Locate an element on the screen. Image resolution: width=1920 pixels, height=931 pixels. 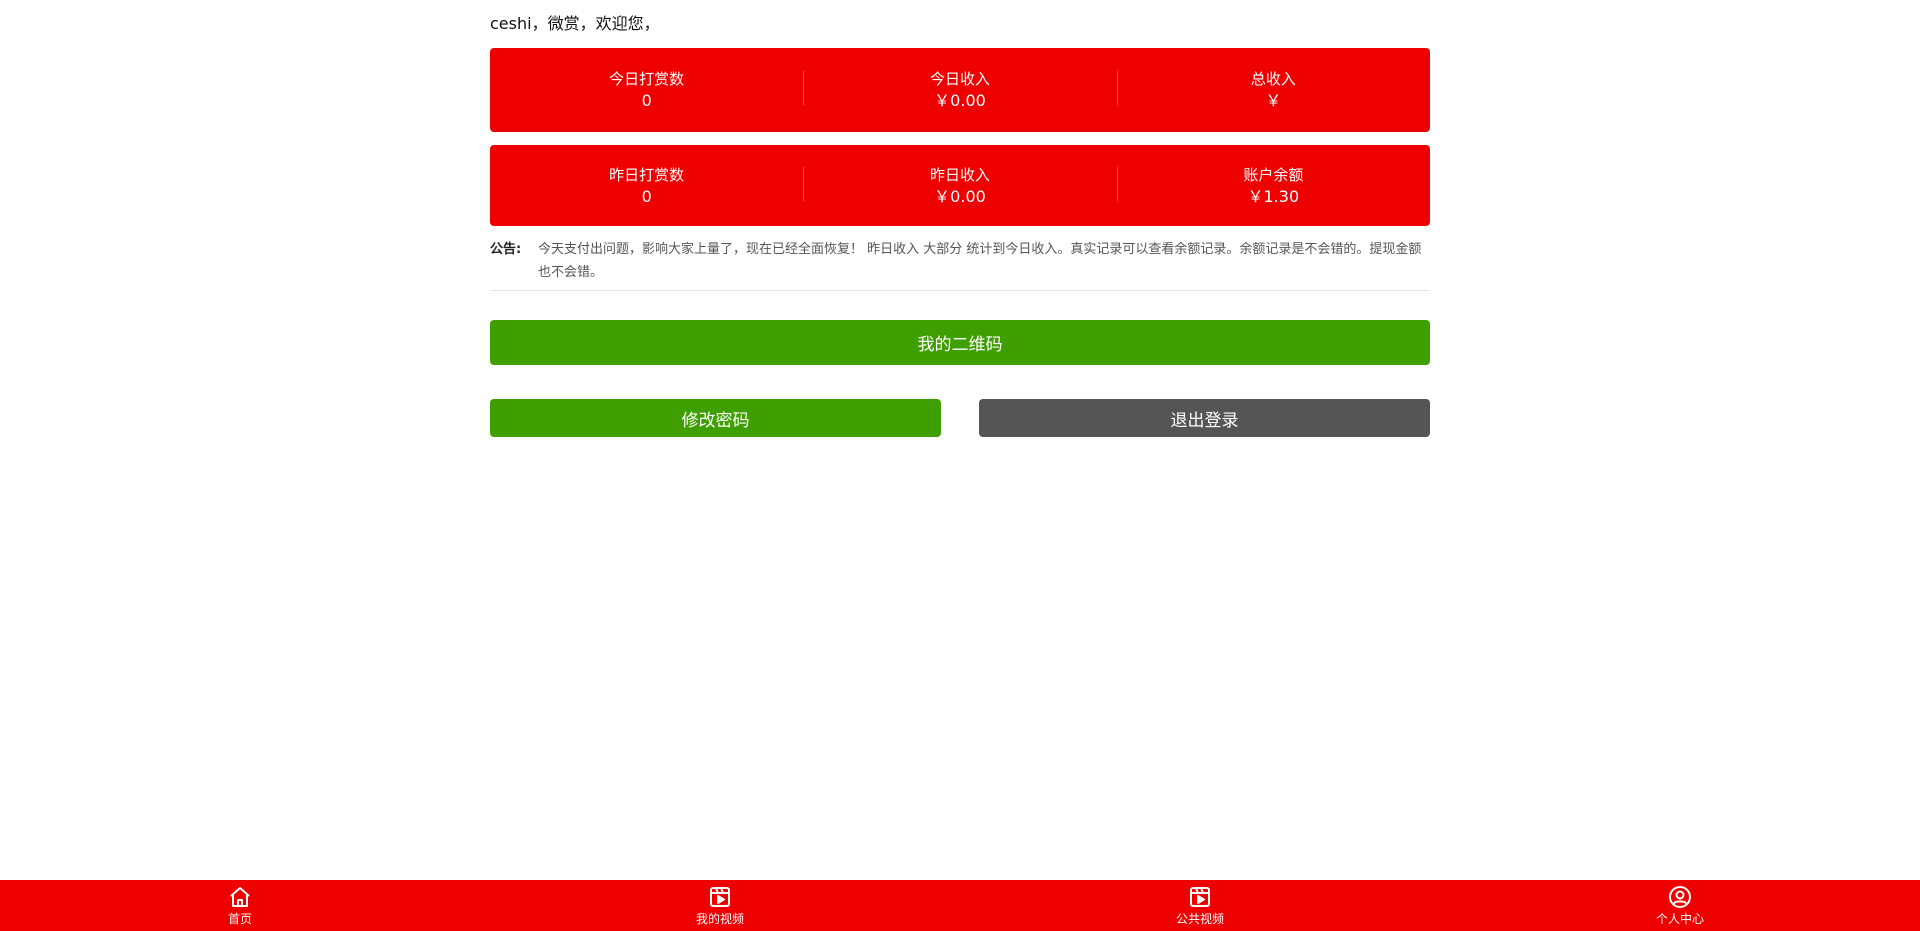
tab-user-center: 个人中心 is located at coordinates (1680, 905).